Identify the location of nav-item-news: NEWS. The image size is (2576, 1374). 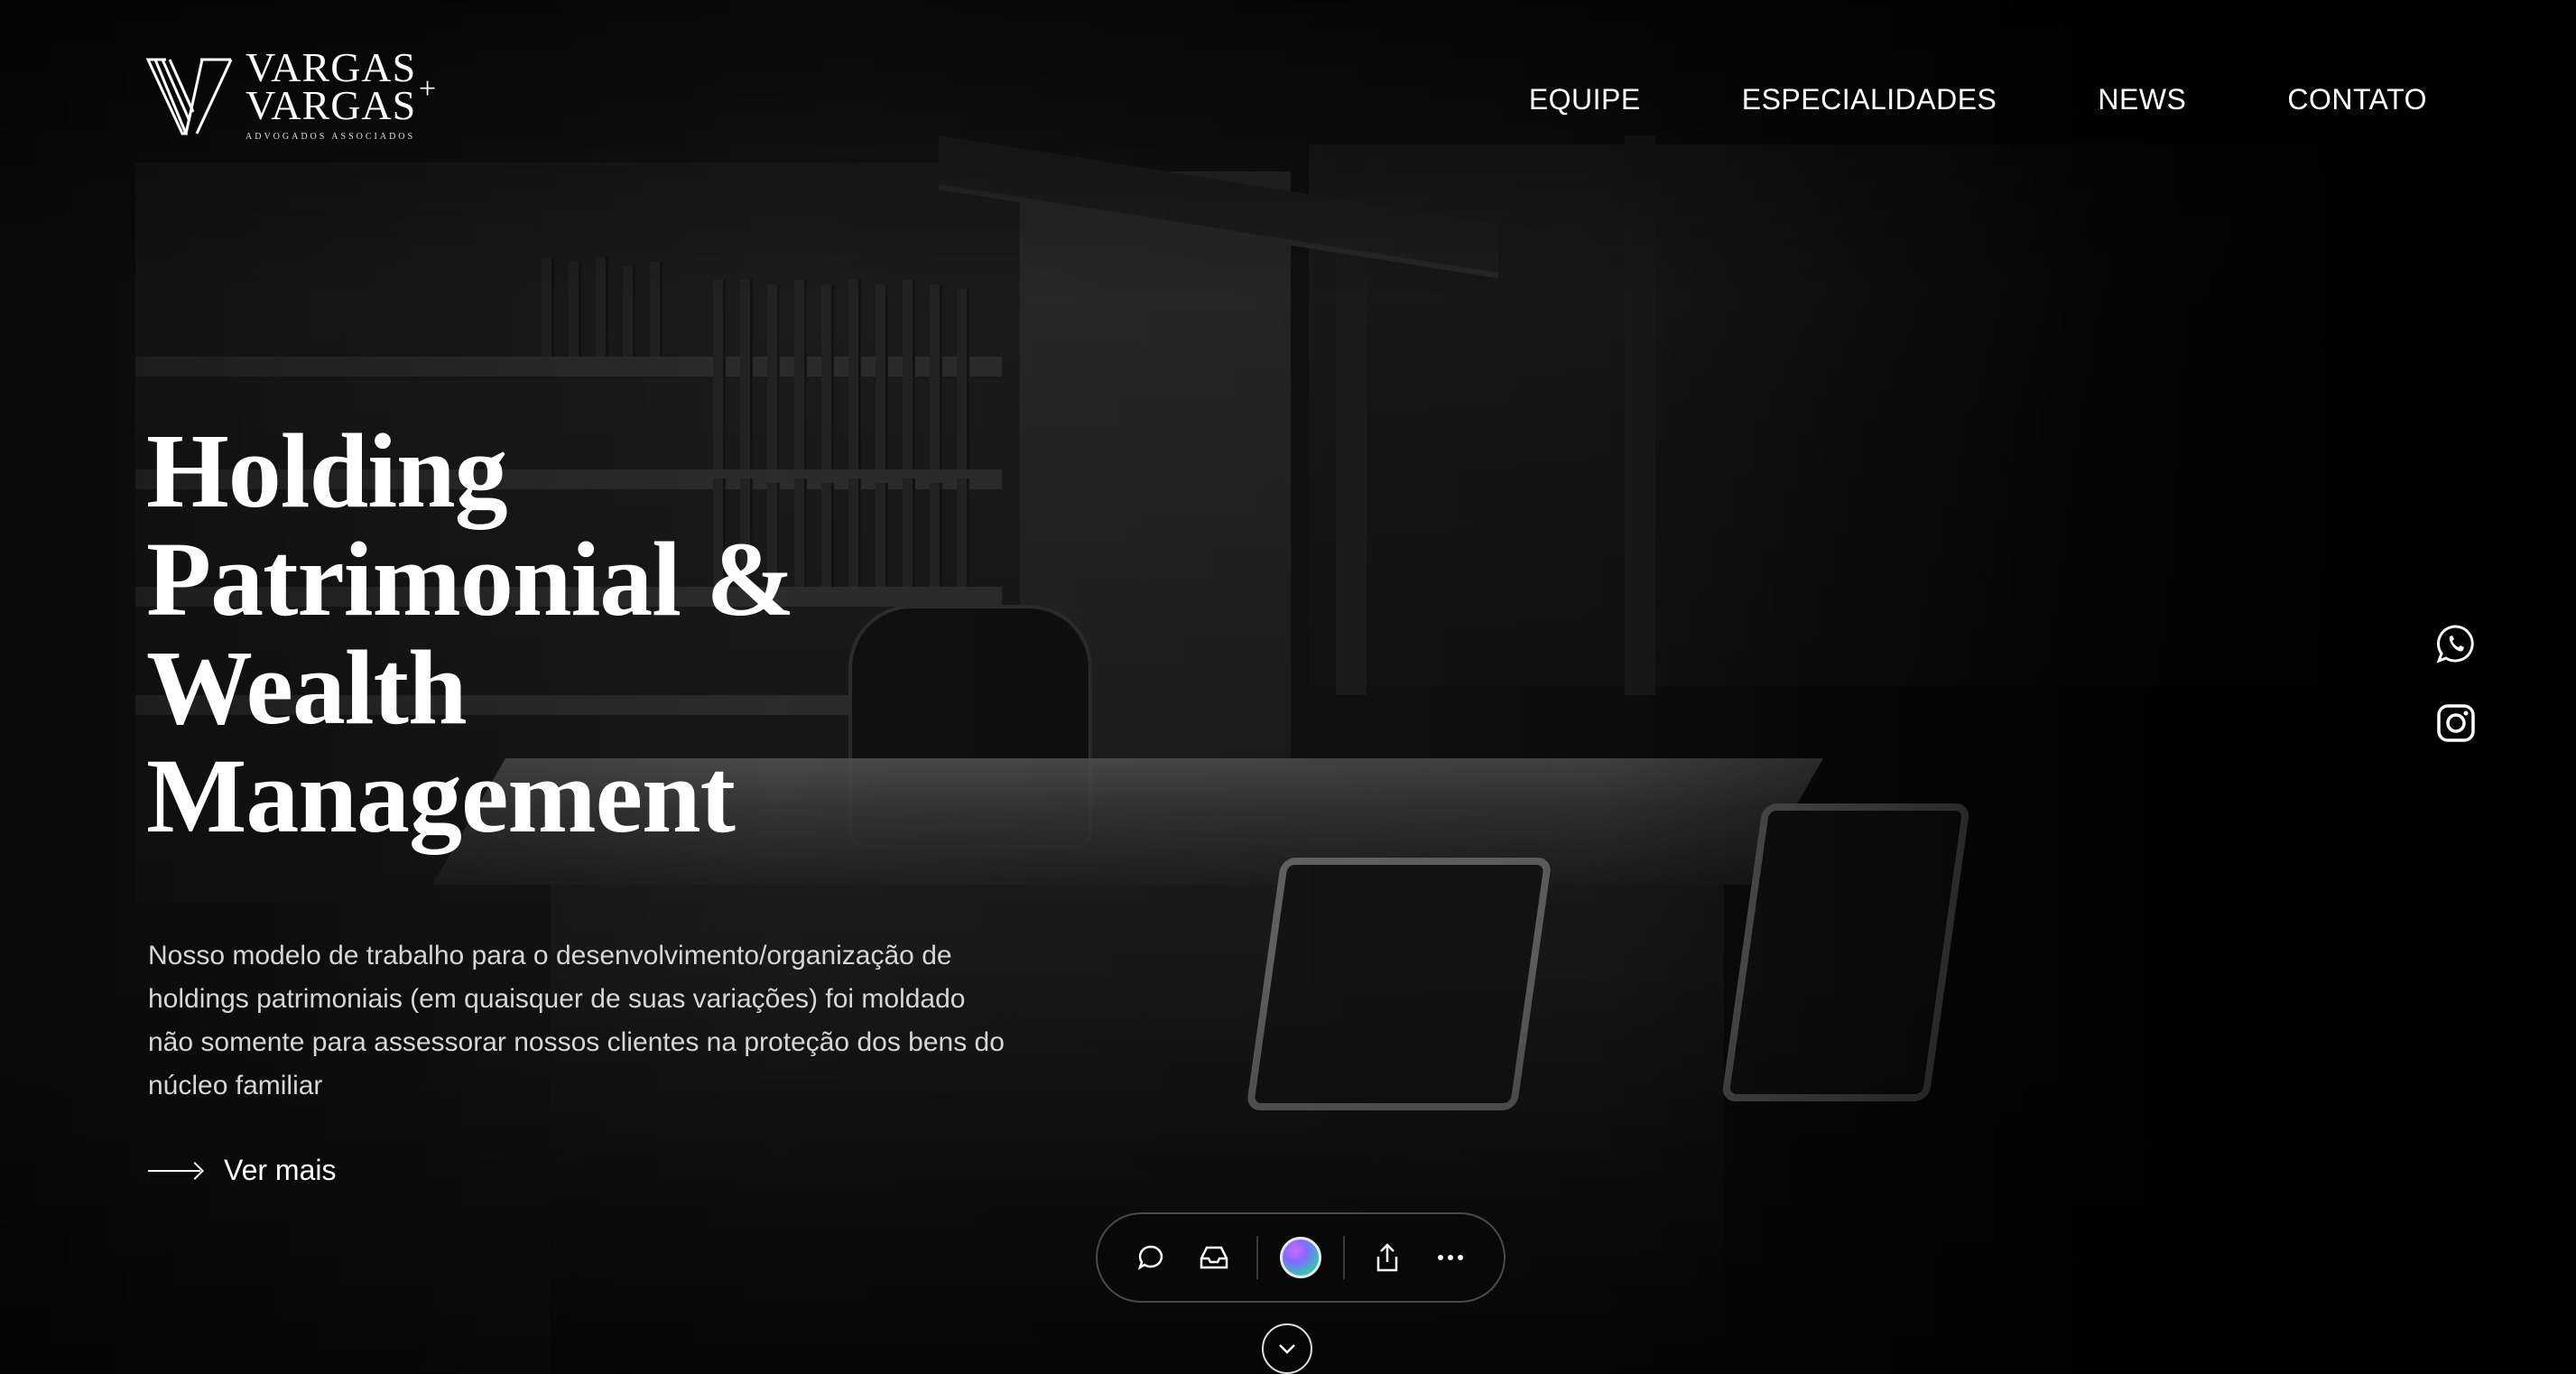
(2142, 100).